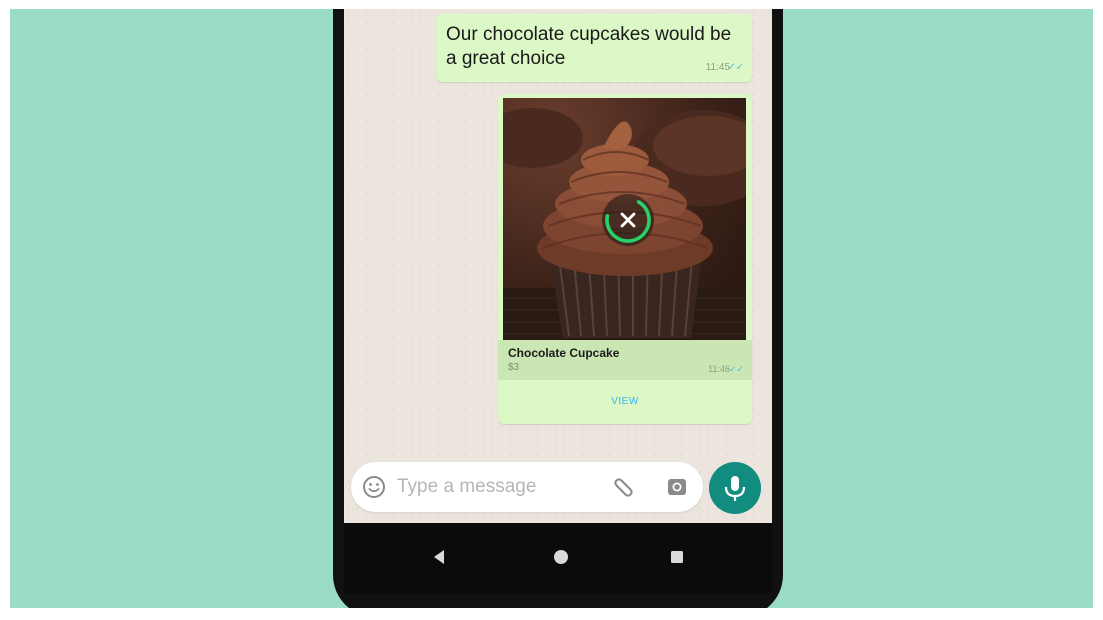 This screenshot has height=620, width=1103. I want to click on frame-edge-left, so click(5, 310).